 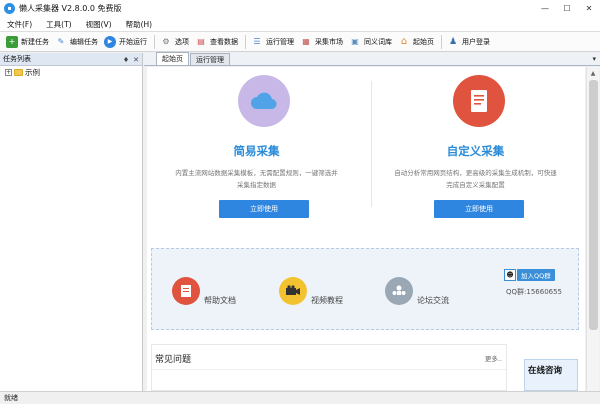 What do you see at coordinates (17, 59) in the screenshot?
I see `task-list-title: 任务列表` at bounding box center [17, 59].